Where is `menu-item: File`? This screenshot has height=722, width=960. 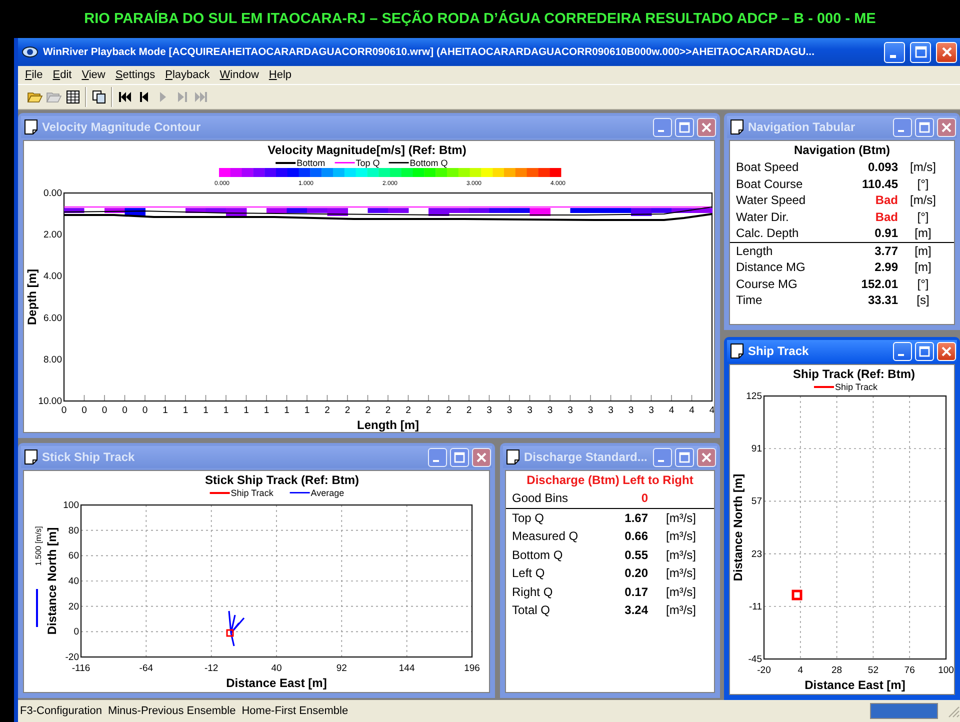 menu-item: File is located at coordinates (34, 75).